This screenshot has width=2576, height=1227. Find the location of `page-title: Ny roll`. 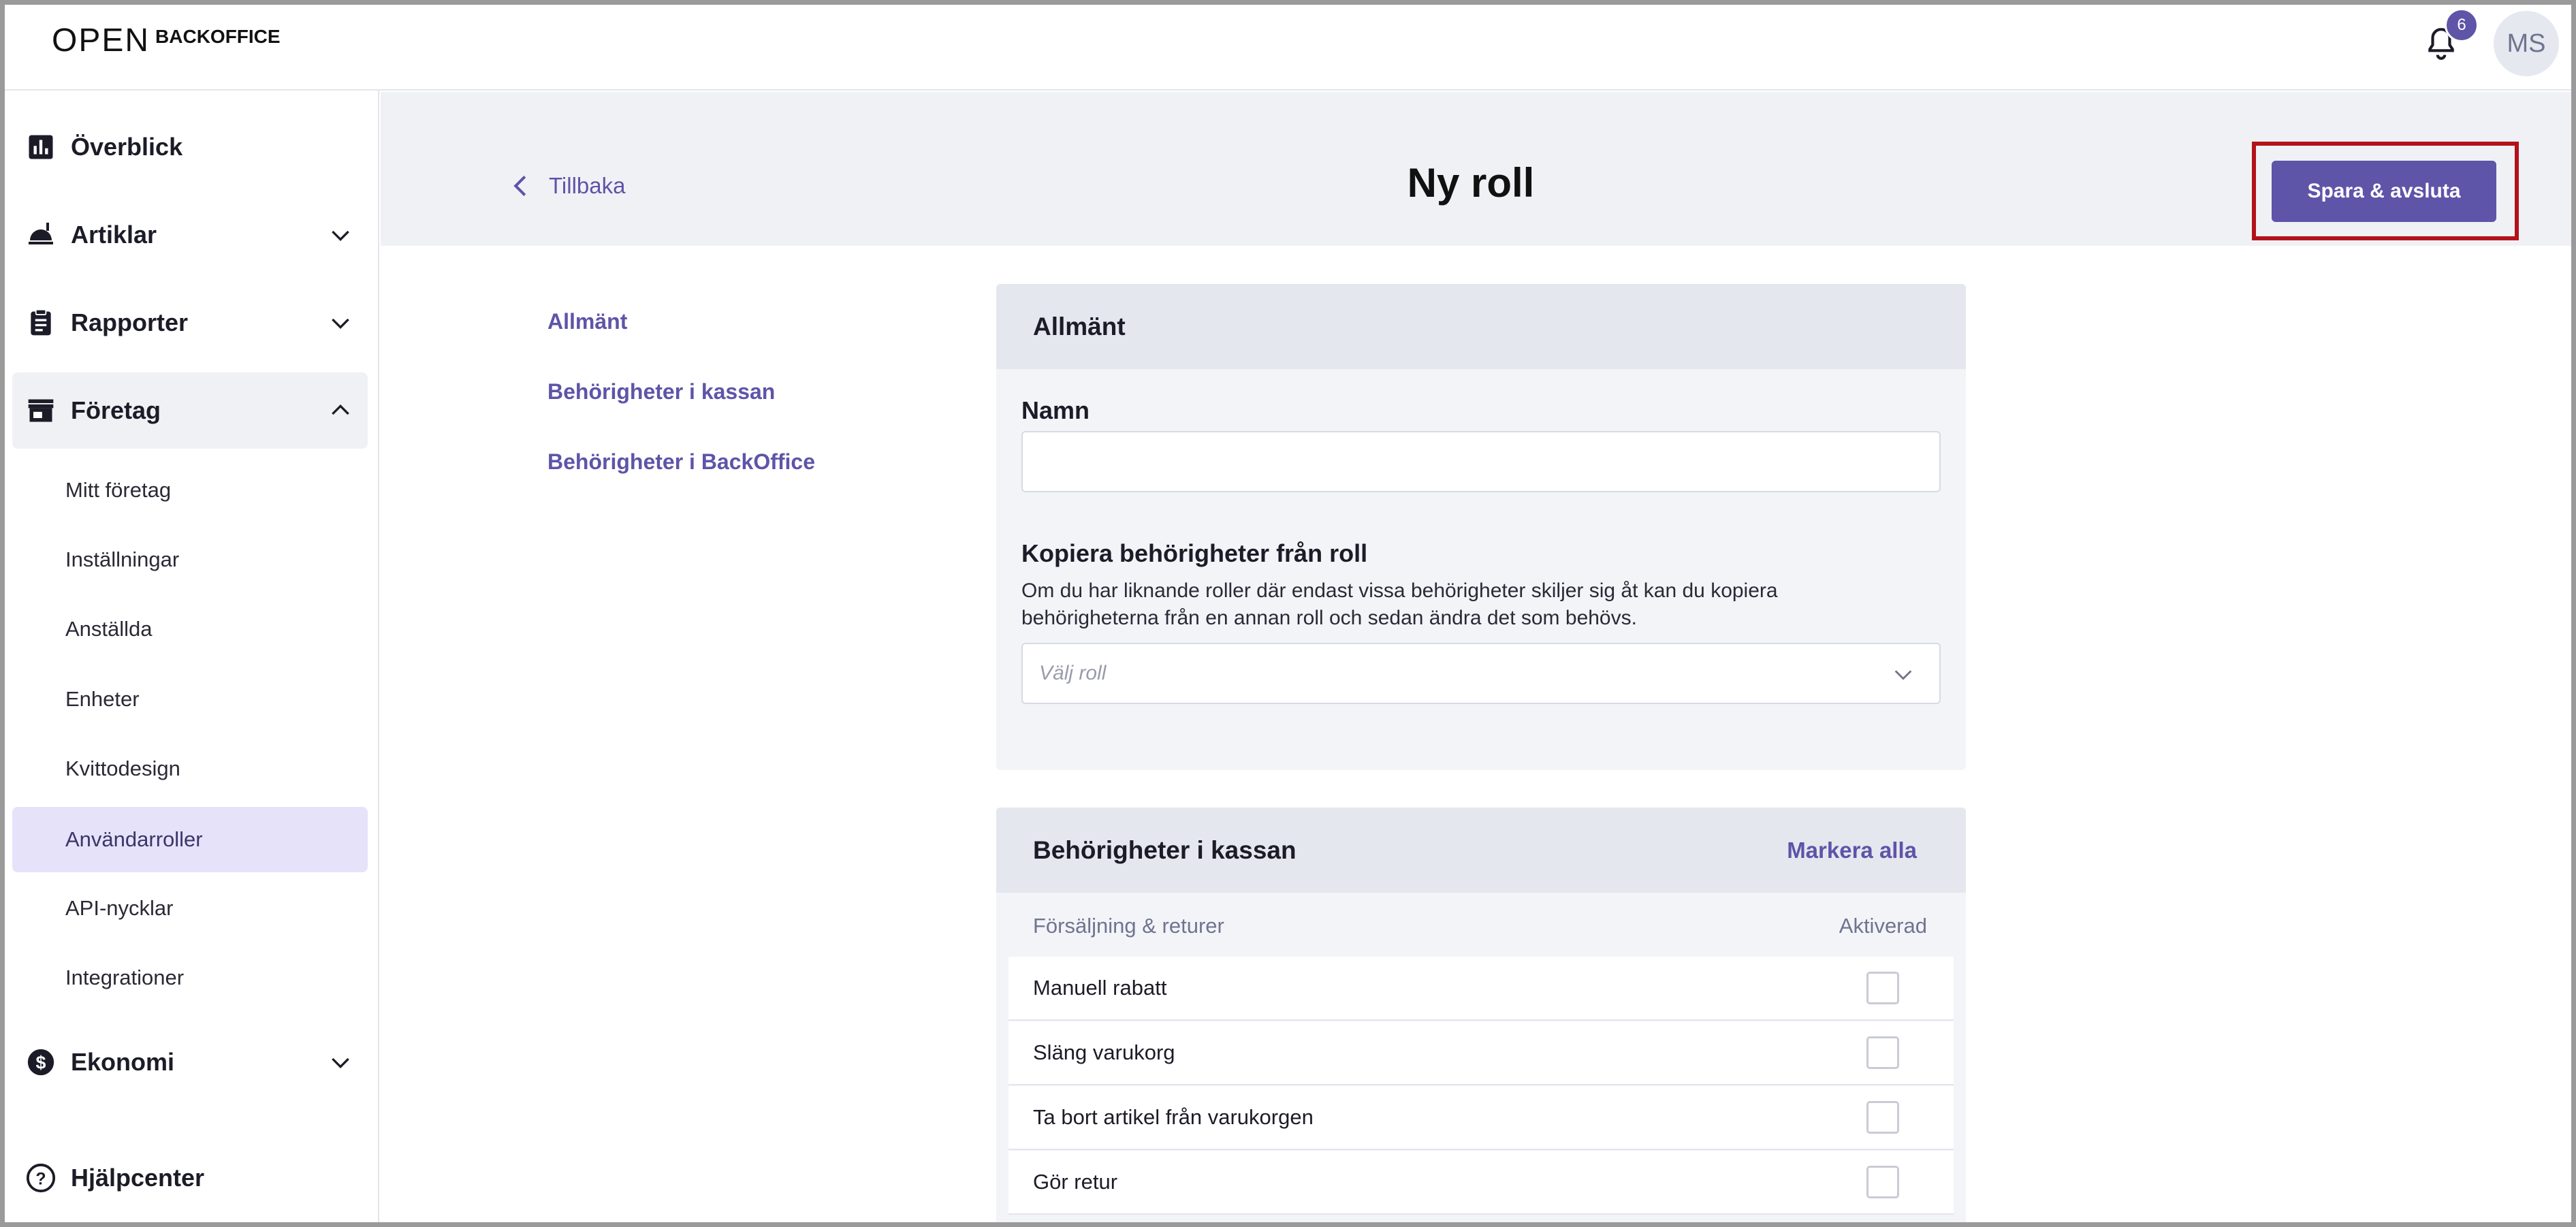

page-title: Ny roll is located at coordinates (1471, 183).